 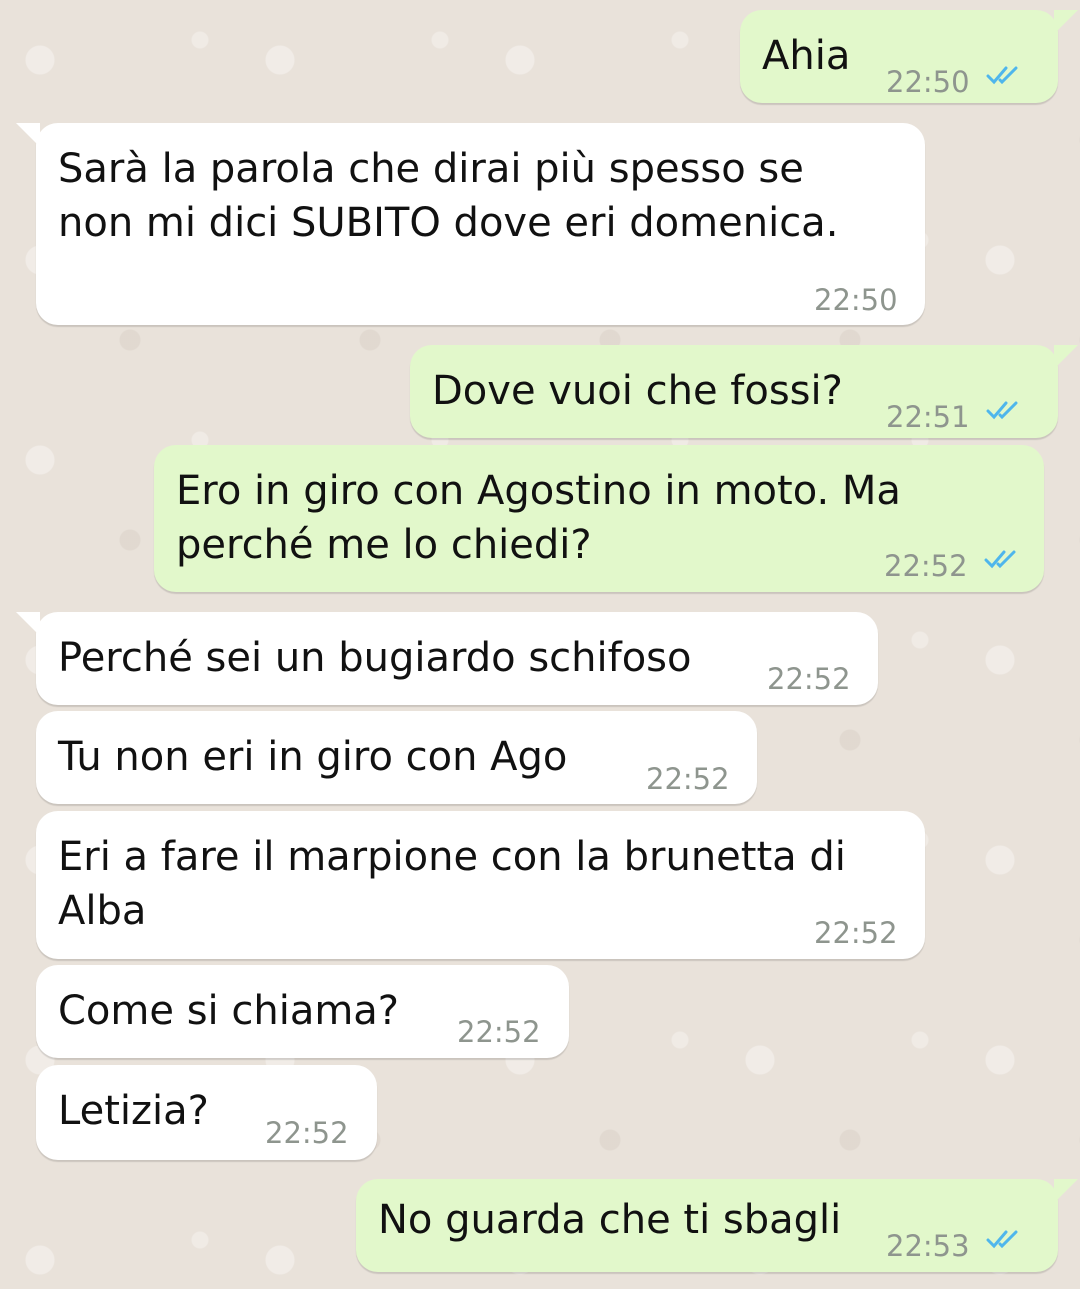 I want to click on message-time: 22:53, so click(x=928, y=1246).